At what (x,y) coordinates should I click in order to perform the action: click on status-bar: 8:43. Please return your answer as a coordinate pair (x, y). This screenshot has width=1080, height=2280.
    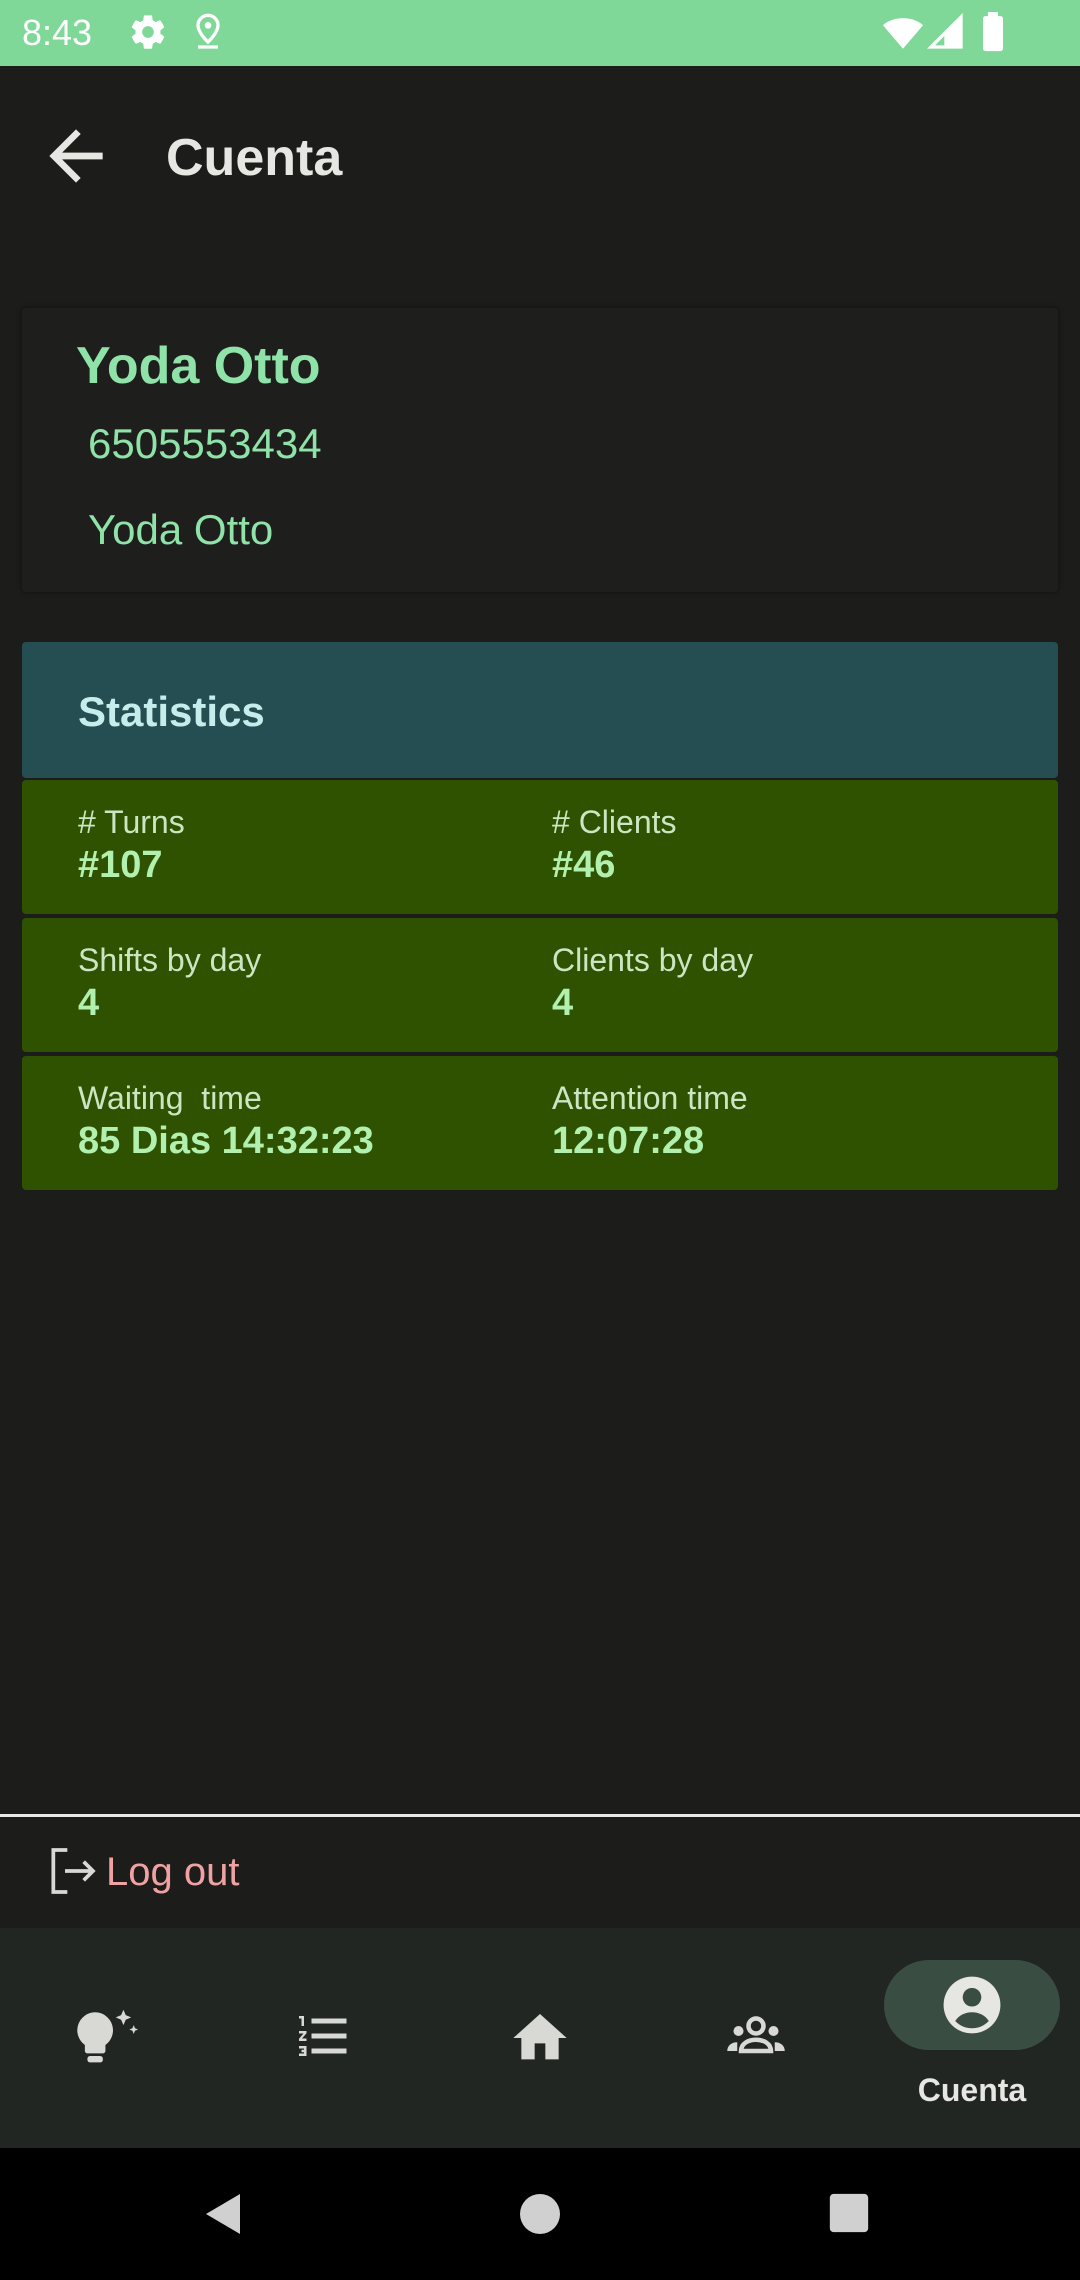
    Looking at the image, I should click on (540, 33).